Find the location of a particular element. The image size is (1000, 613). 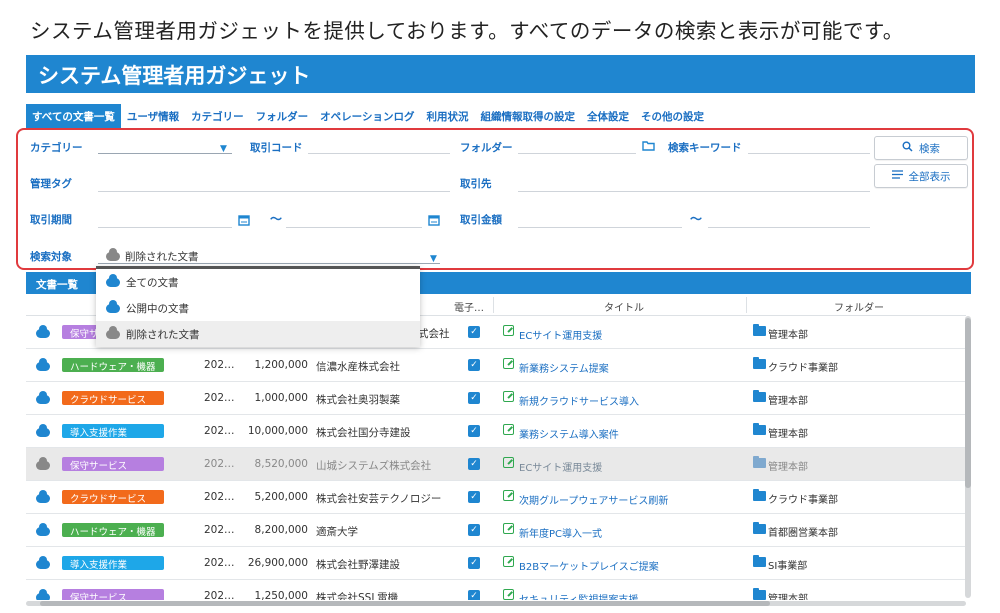

dropdown-option-label: 削除された文書 is located at coordinates (163, 334).